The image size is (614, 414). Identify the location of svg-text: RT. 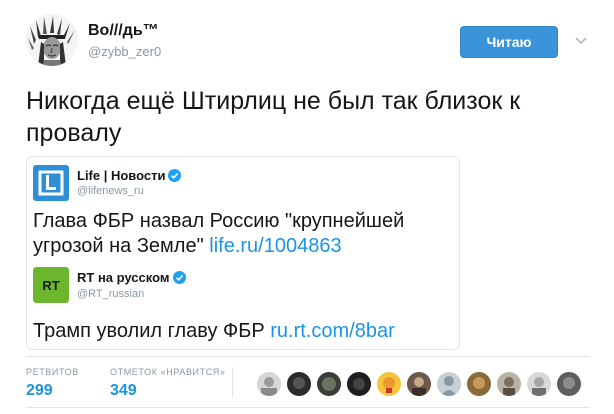
(50, 285).